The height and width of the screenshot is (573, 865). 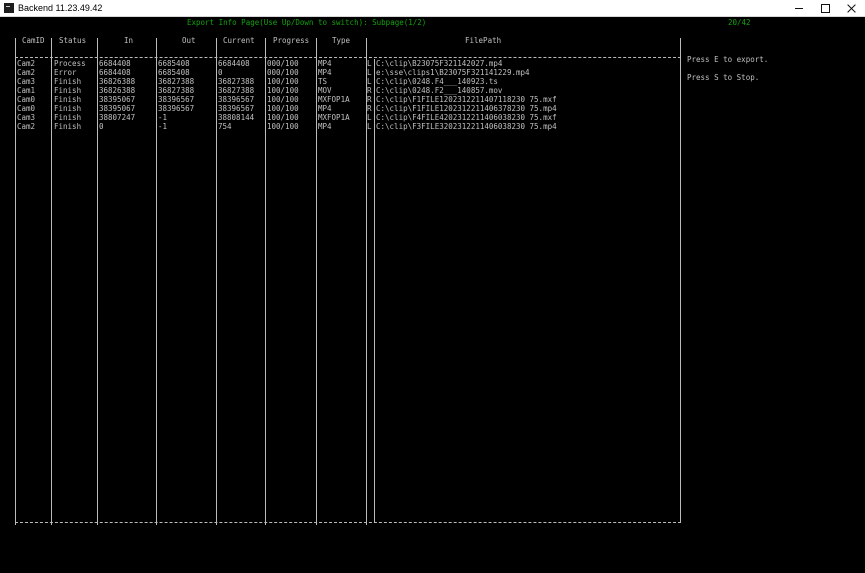 I want to click on export-hint: Press E to export., so click(x=728, y=59).